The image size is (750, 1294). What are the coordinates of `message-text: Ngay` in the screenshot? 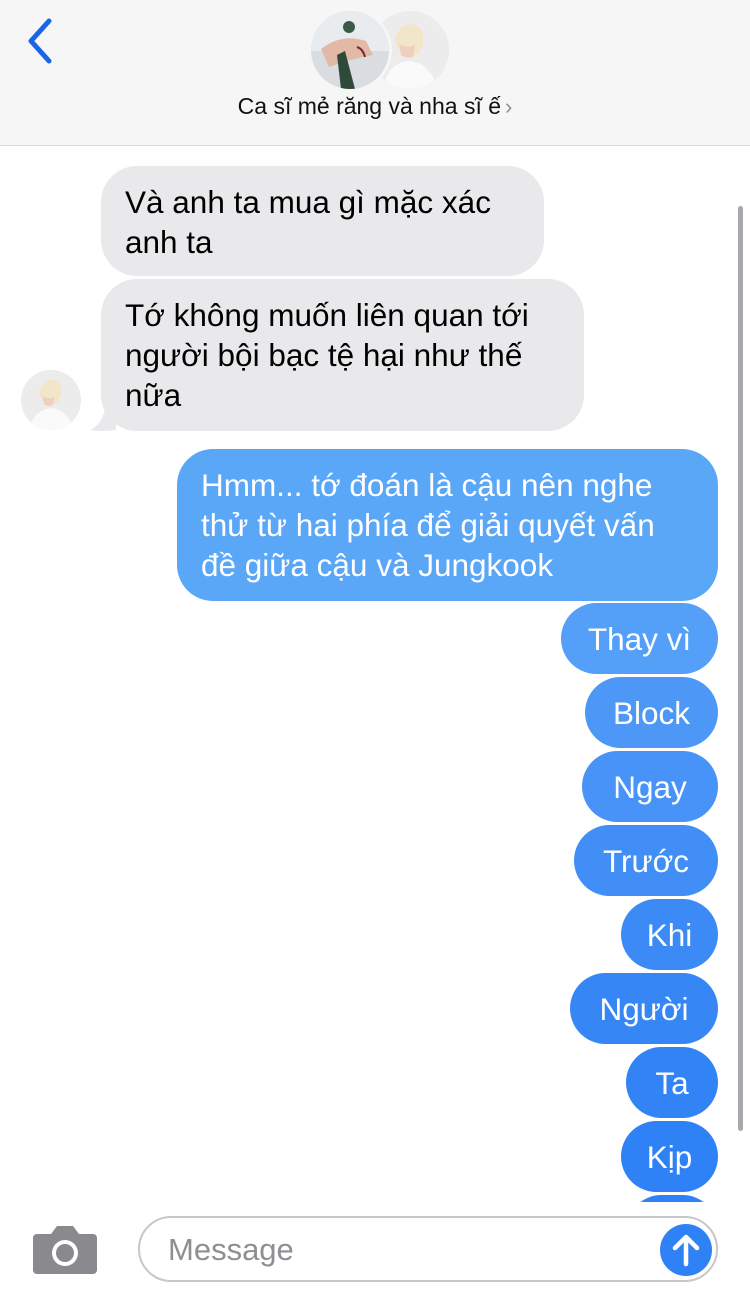 It's located at (650, 787).